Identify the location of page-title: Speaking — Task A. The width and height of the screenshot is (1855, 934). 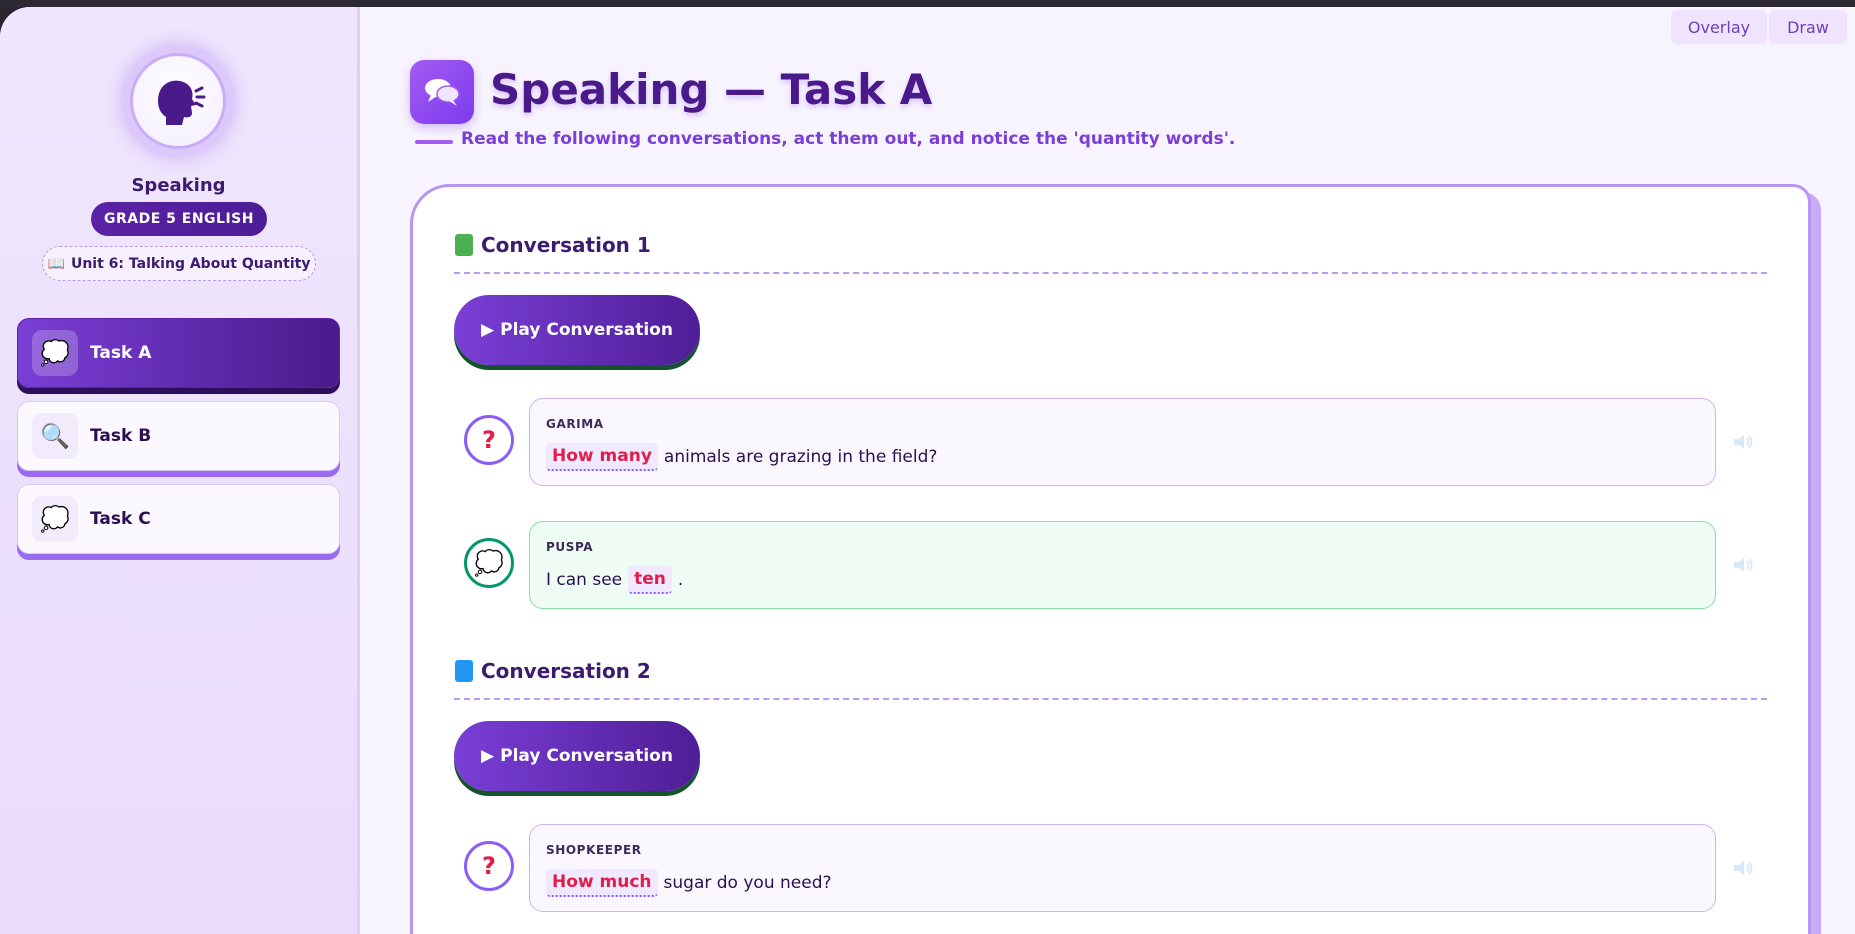
(711, 89).